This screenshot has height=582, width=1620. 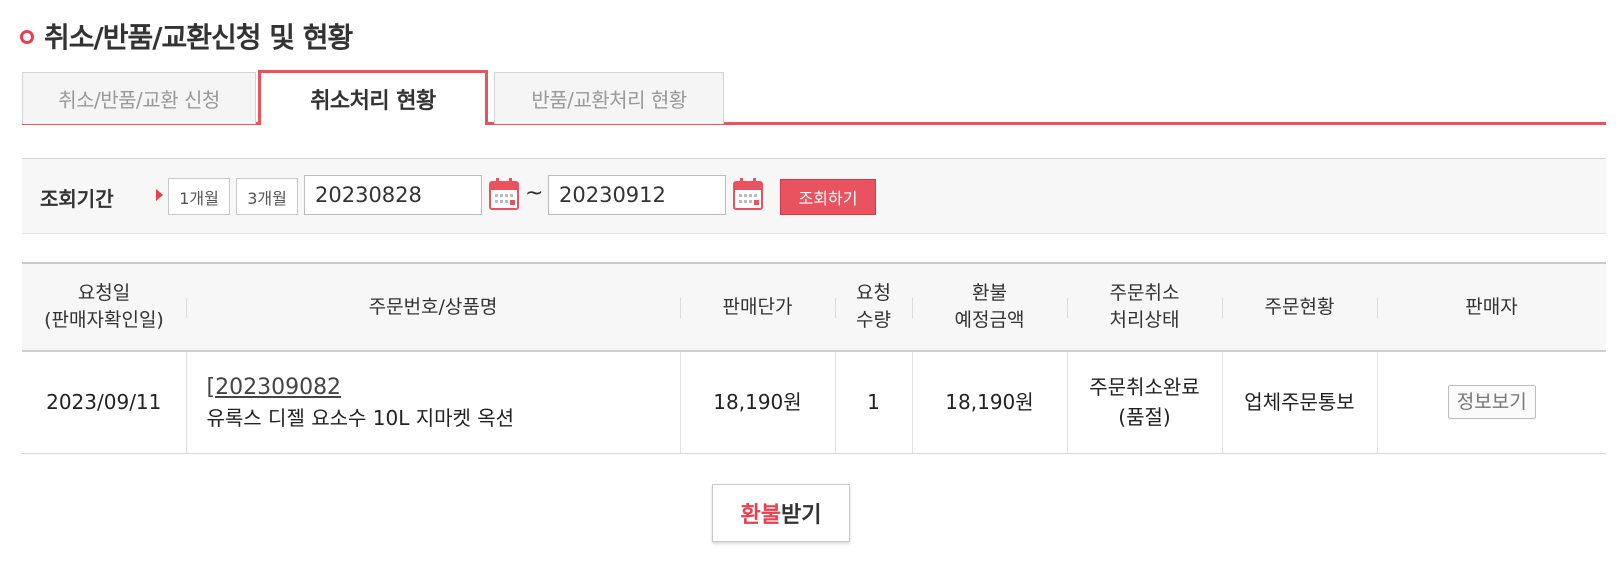 I want to click on status-text: 주문취소완료, so click(x=1144, y=387).